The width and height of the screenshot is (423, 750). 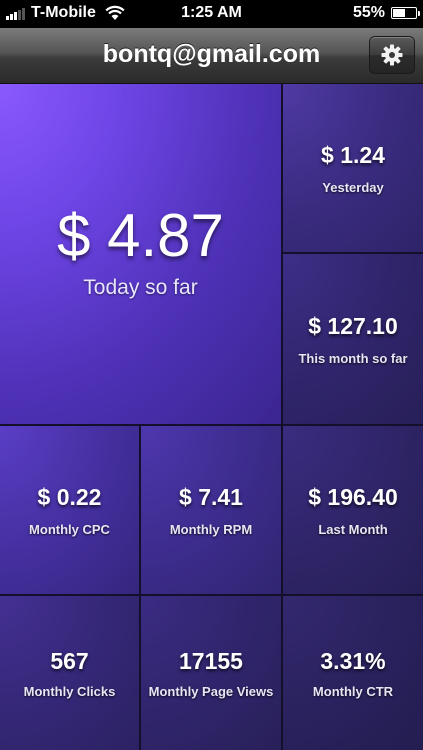 What do you see at coordinates (353, 691) in the screenshot?
I see `monthly-ctr-label: Monthly CTR` at bounding box center [353, 691].